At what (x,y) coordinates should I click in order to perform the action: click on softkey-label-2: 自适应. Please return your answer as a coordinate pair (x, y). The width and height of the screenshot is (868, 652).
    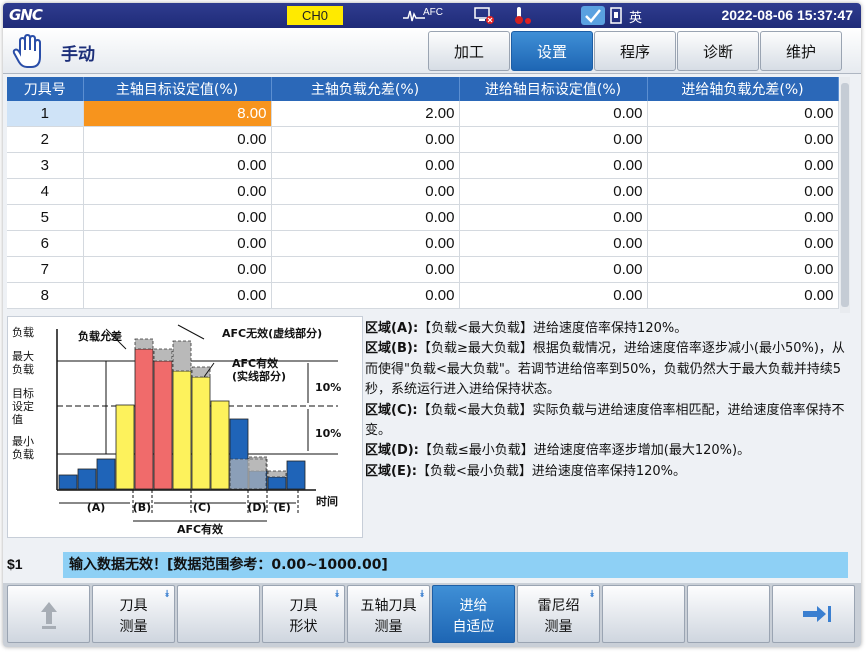
    Looking at the image, I should click on (473, 627).